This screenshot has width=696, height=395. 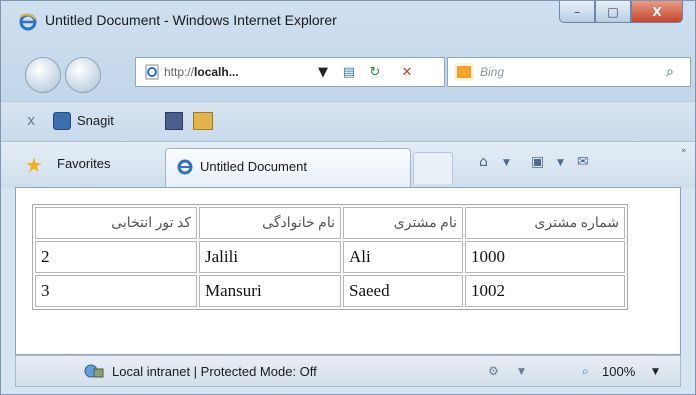 What do you see at coordinates (569, 72) in the screenshot?
I see `search-box: Bing ⌕` at bounding box center [569, 72].